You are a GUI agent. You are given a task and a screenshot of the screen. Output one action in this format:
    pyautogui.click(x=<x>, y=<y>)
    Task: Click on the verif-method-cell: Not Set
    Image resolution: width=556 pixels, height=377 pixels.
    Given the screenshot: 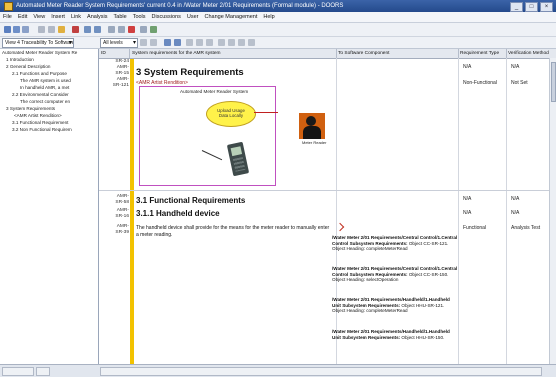 What is the action you would take?
    pyautogui.click(x=519, y=83)
    